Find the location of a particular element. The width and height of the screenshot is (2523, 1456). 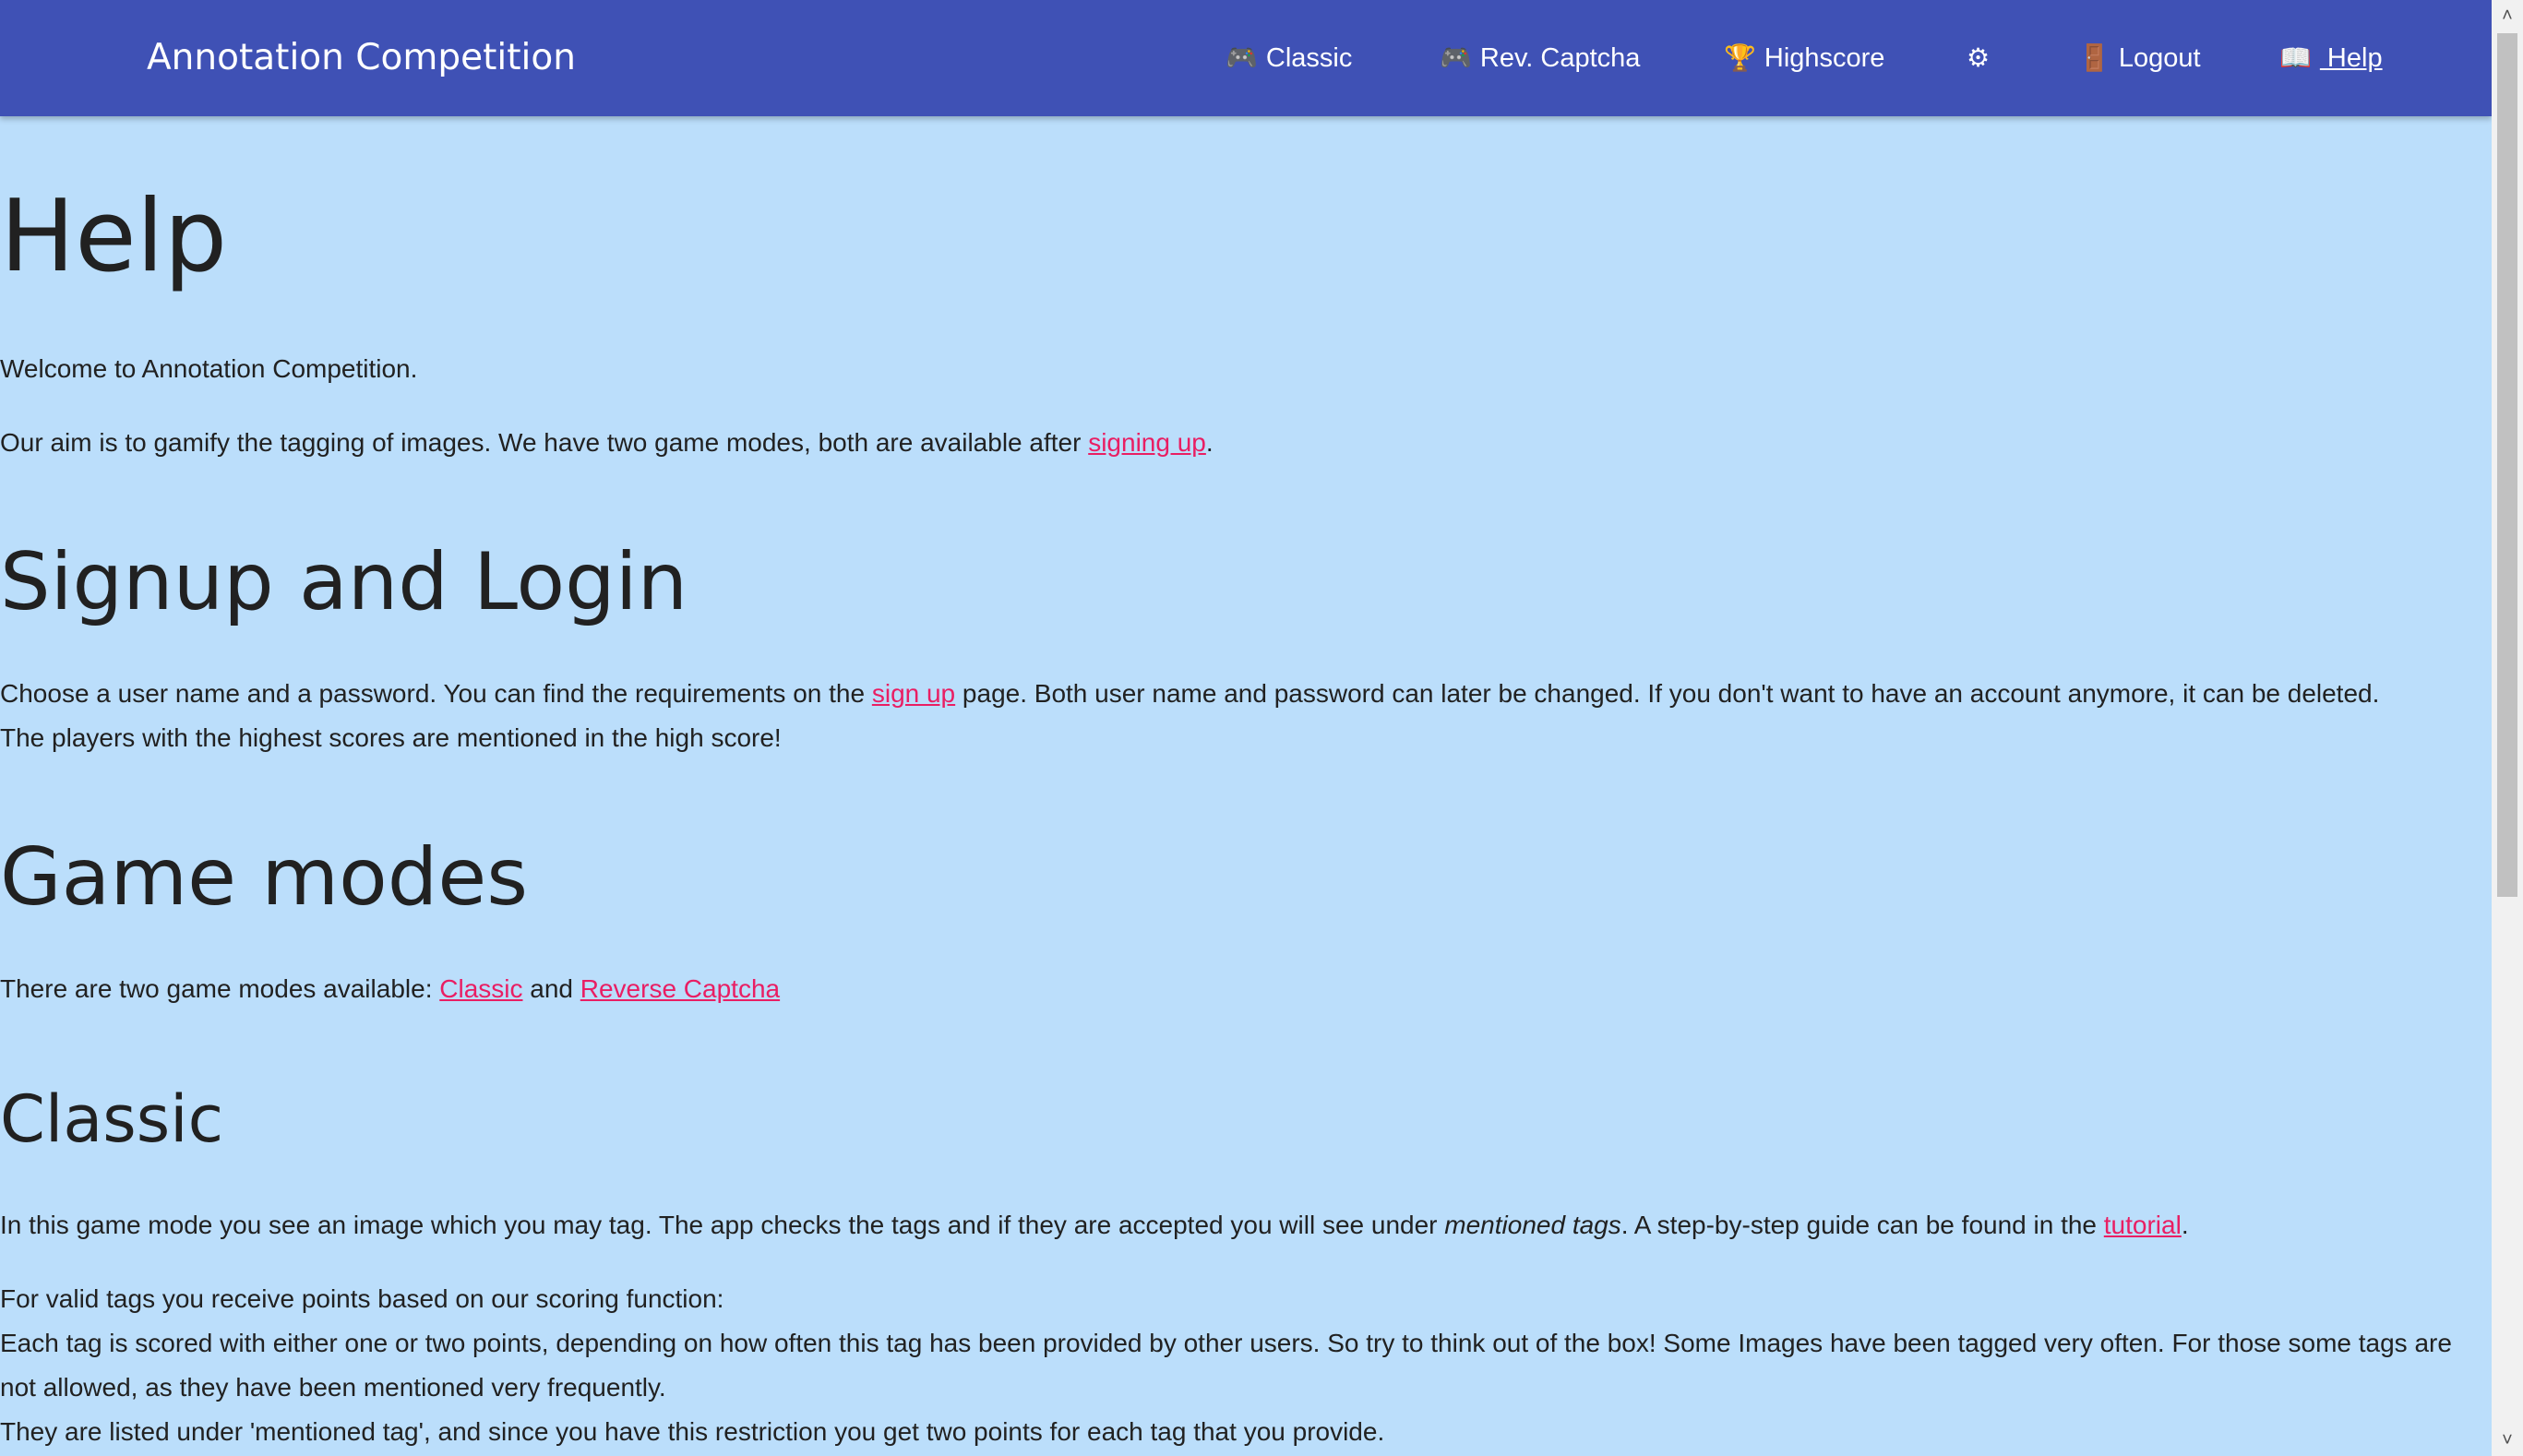

brand-title: Annotation Competition is located at coordinates (361, 58).